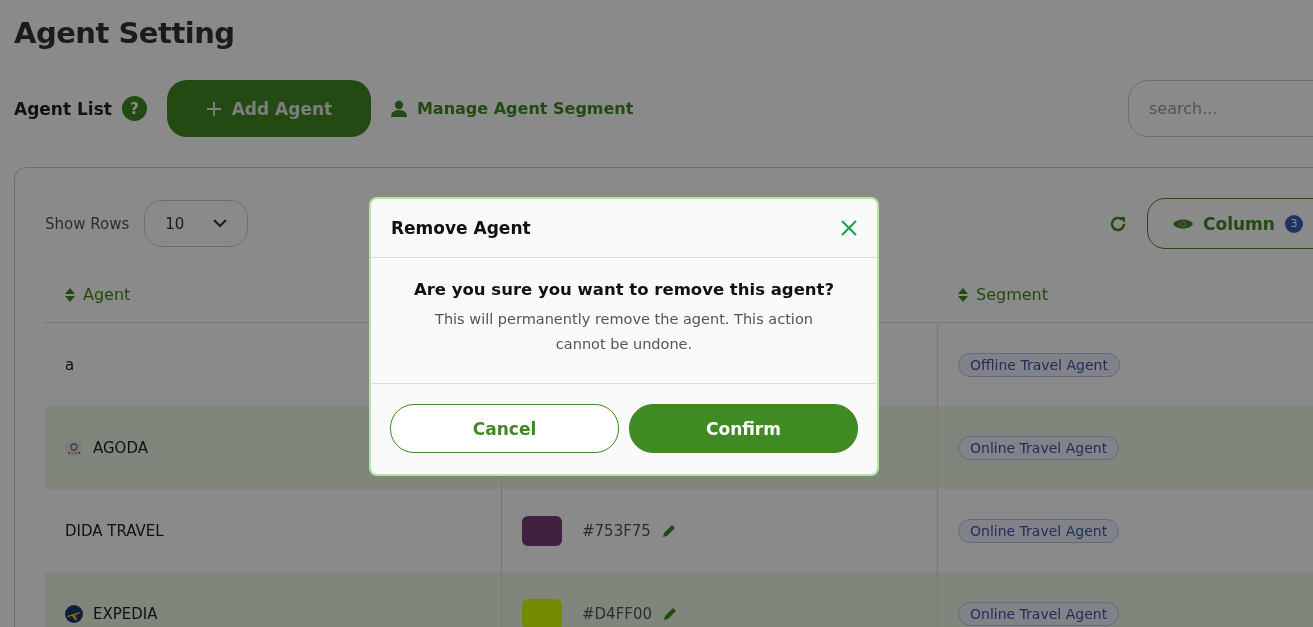 The image size is (1313, 627). Describe the element at coordinates (125, 613) in the screenshot. I see `agent-name: EXPEDIA` at that location.